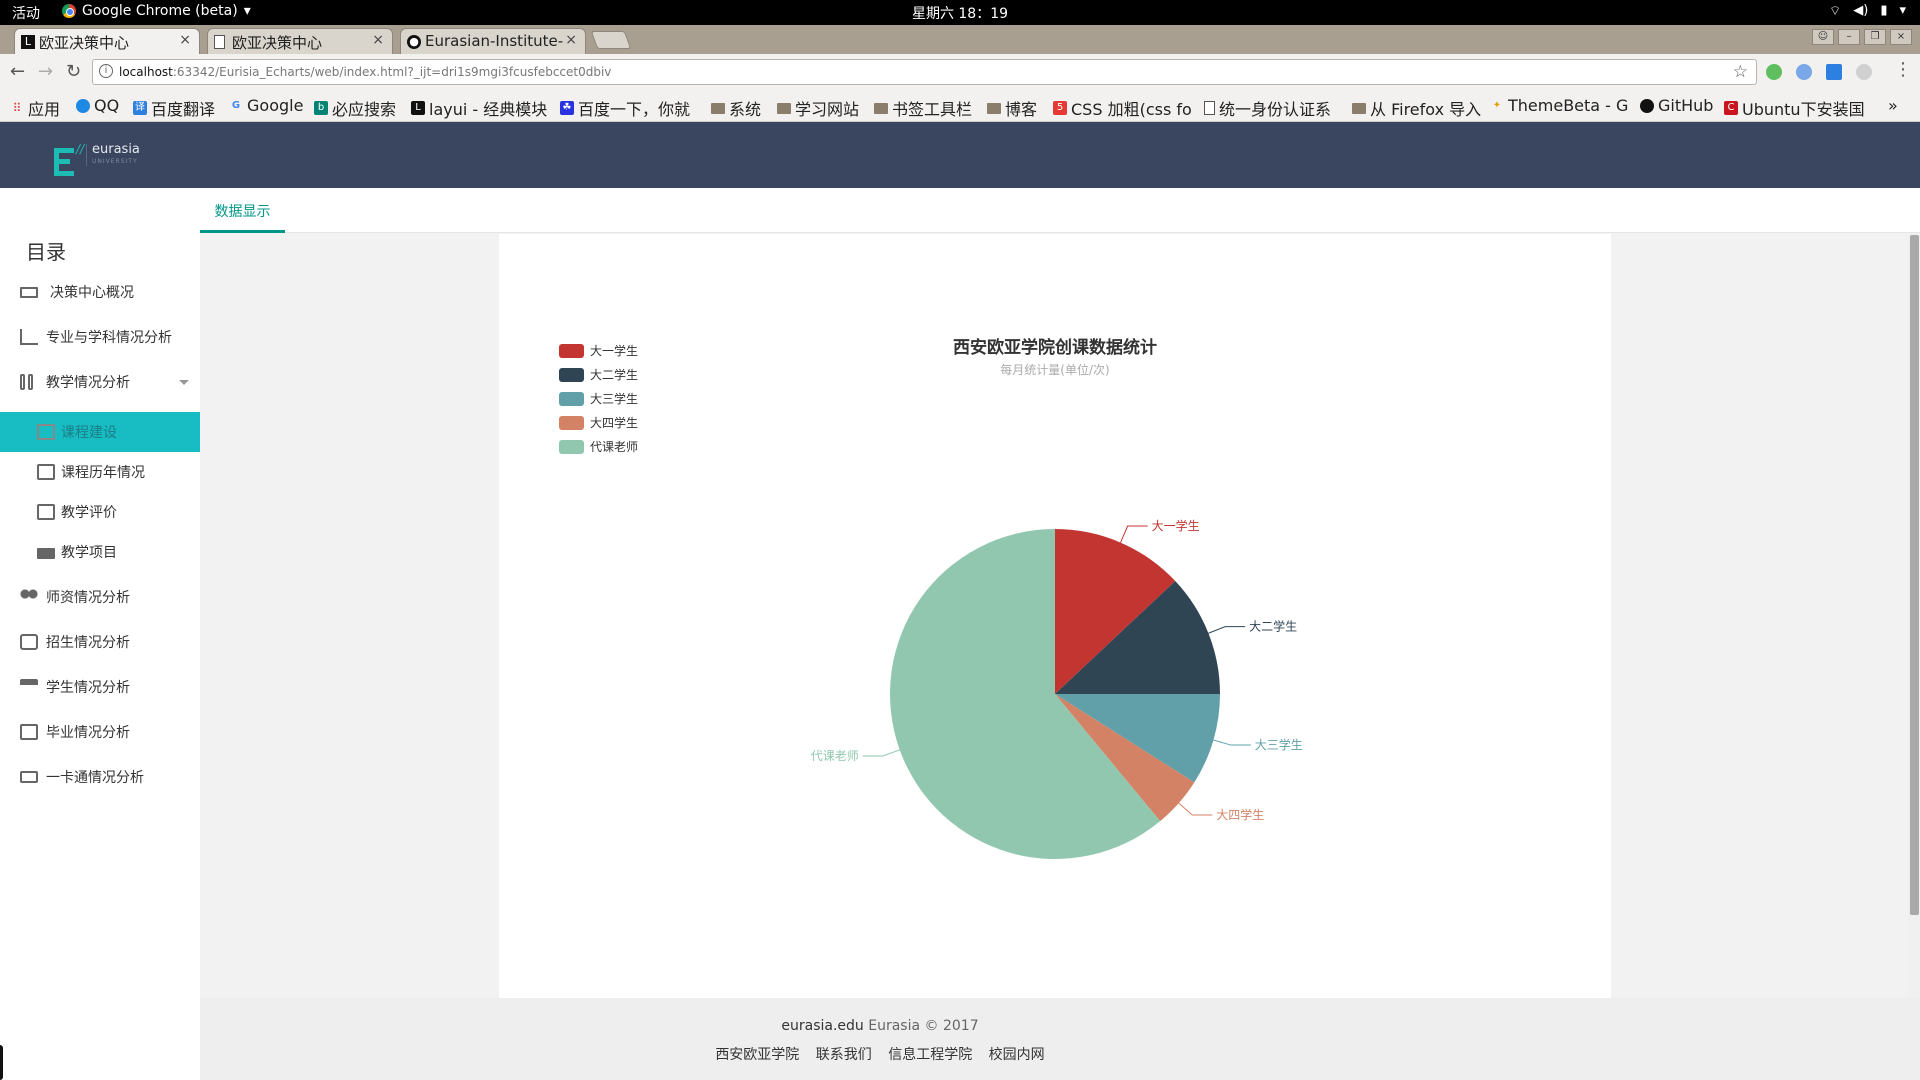 The height and width of the screenshot is (1080, 1920). What do you see at coordinates (923, 1026) in the screenshot?
I see `footer-copyright: Eurasia © 2017` at bounding box center [923, 1026].